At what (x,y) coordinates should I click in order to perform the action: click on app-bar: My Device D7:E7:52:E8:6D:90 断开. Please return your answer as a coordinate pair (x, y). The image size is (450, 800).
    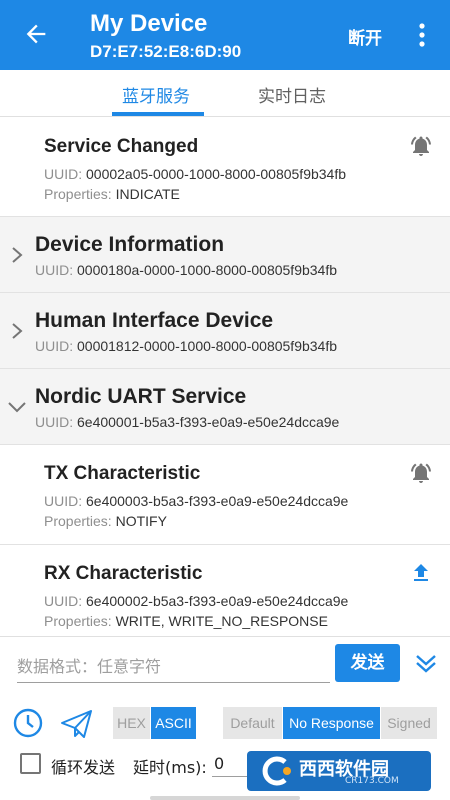
    Looking at the image, I should click on (225, 35).